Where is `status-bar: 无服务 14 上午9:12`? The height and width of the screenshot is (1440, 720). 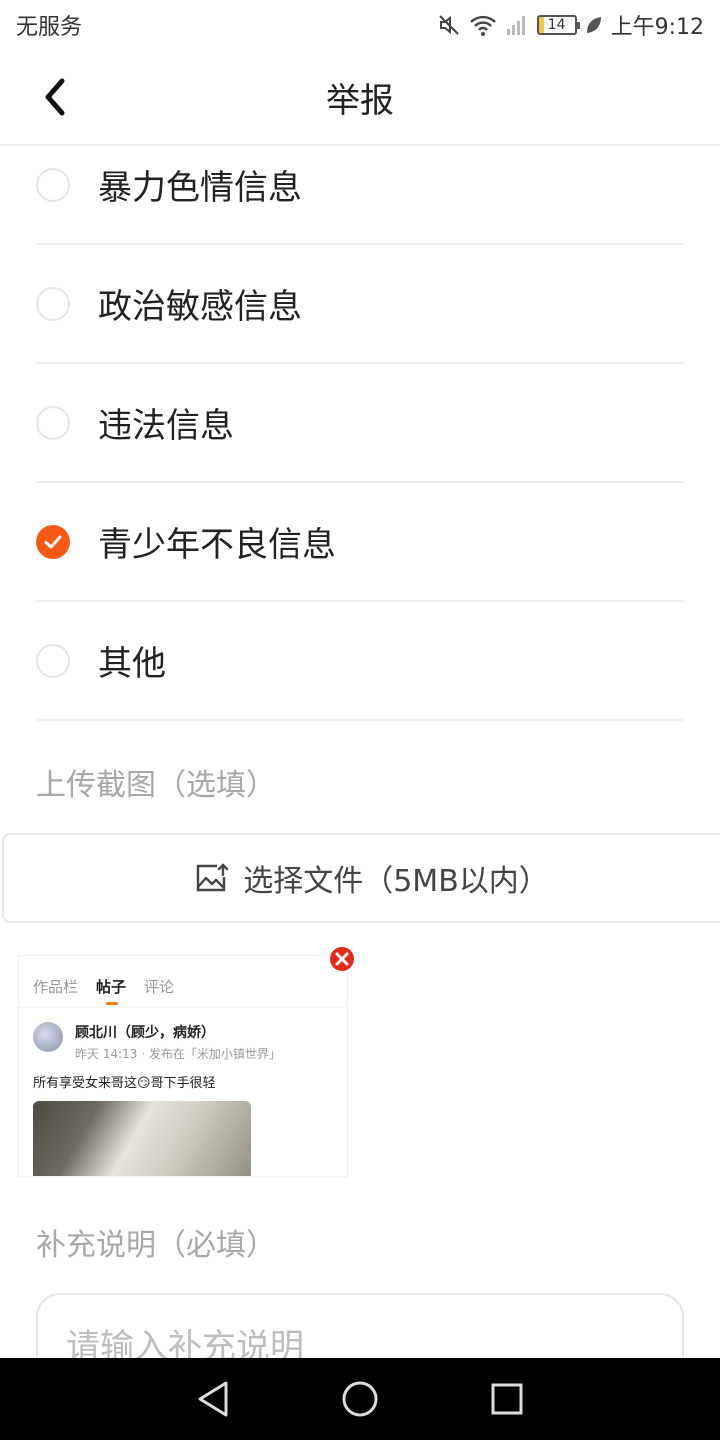
status-bar: 无服务 14 上午9:12 is located at coordinates (360, 25).